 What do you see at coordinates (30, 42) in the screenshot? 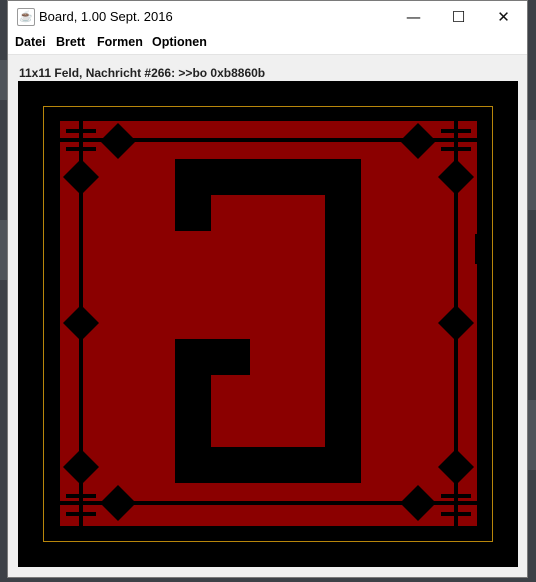
I see `menu-datei: Datei` at bounding box center [30, 42].